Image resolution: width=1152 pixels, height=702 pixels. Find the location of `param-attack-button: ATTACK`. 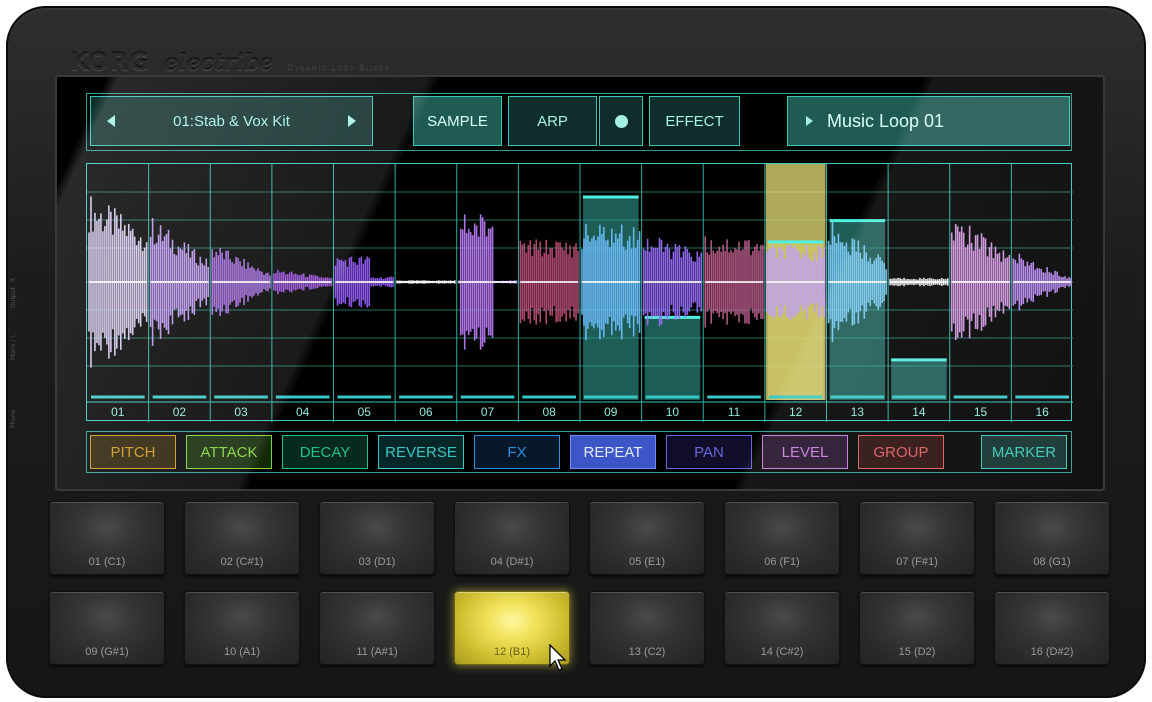

param-attack-button: ATTACK is located at coordinates (229, 452).